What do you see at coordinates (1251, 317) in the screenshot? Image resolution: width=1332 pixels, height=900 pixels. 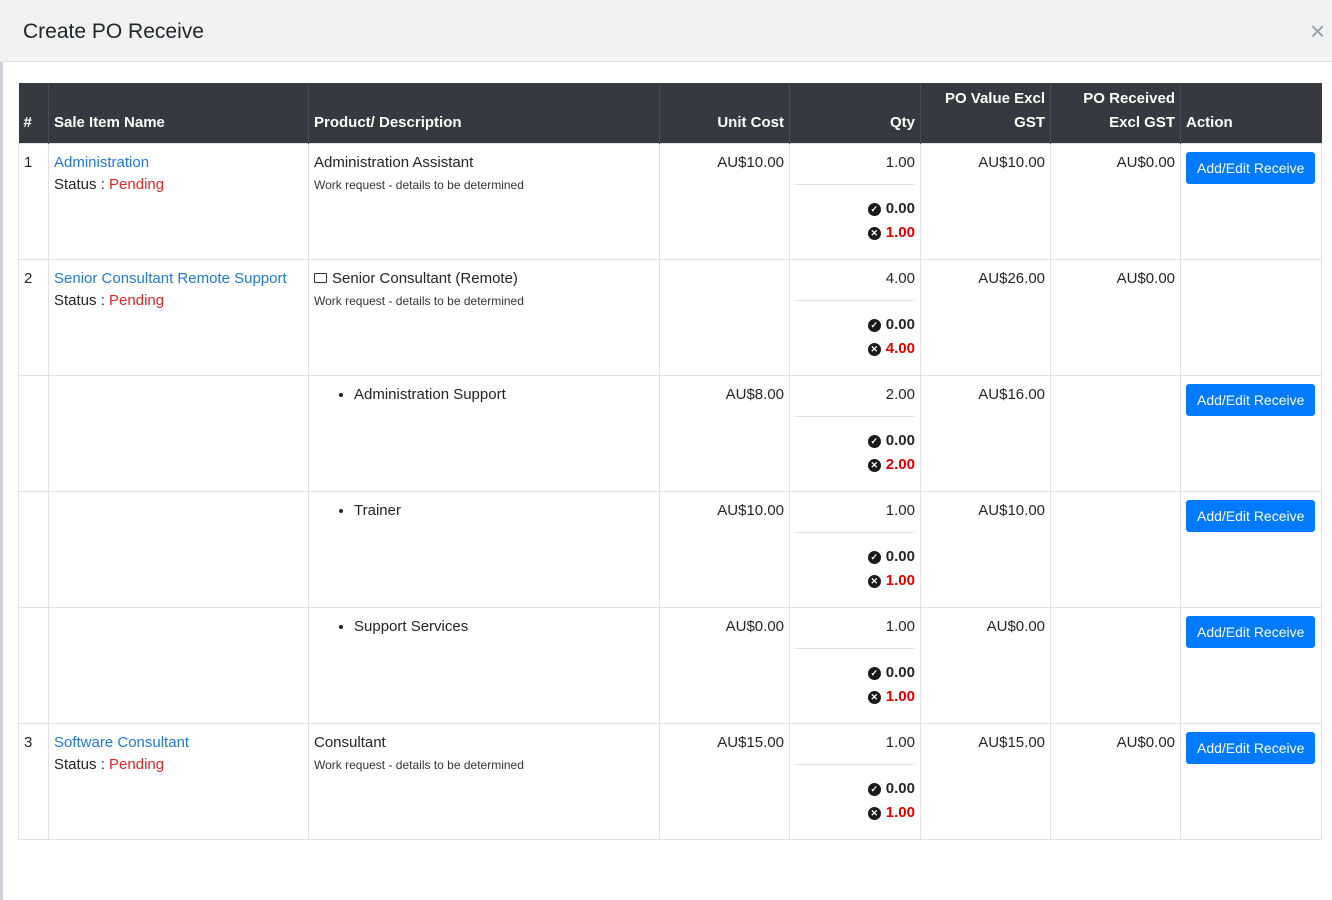 I see `action-cell` at bounding box center [1251, 317].